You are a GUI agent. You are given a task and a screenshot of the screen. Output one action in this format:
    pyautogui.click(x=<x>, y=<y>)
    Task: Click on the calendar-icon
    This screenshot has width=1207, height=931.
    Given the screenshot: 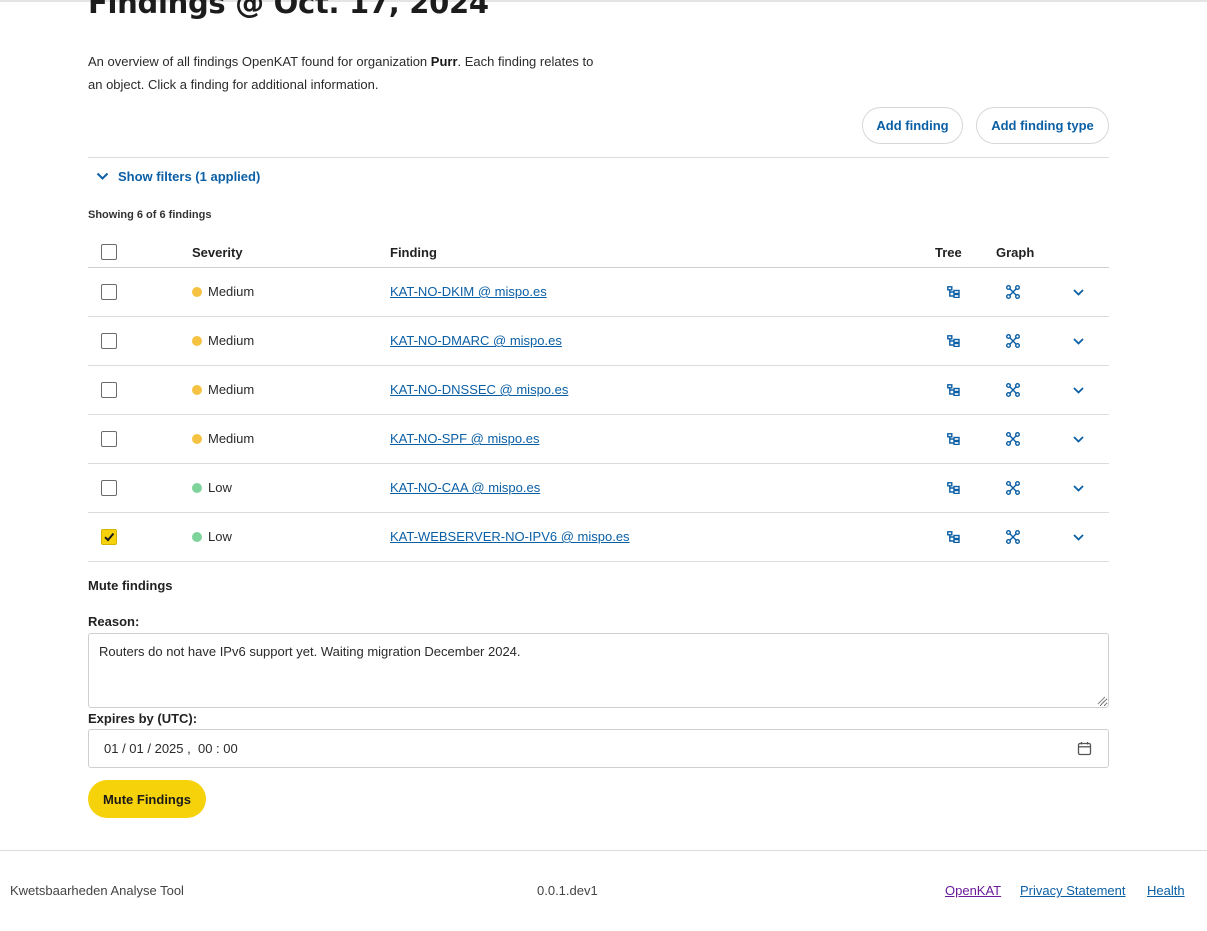 What is the action you would take?
    pyautogui.click(x=1084, y=748)
    